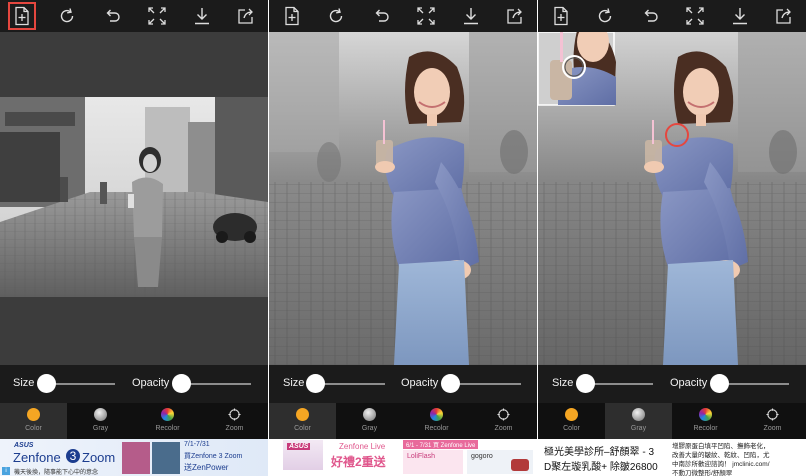  What do you see at coordinates (299, 446) in the screenshot?
I see `ad-brand: ASUS` at bounding box center [299, 446].